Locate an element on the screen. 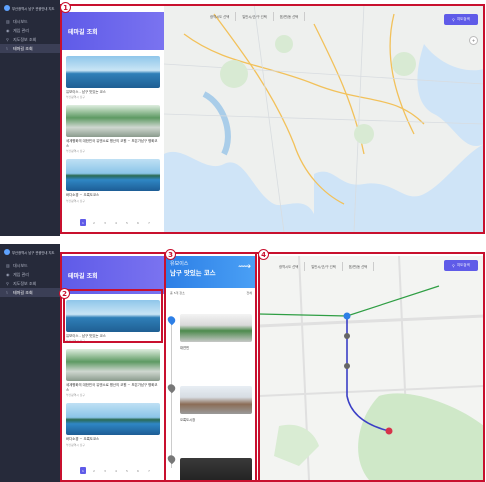 Image resolution: width=486 pixels, height=482 pixels. annotation-badge: 1 is located at coordinates (65, 7).